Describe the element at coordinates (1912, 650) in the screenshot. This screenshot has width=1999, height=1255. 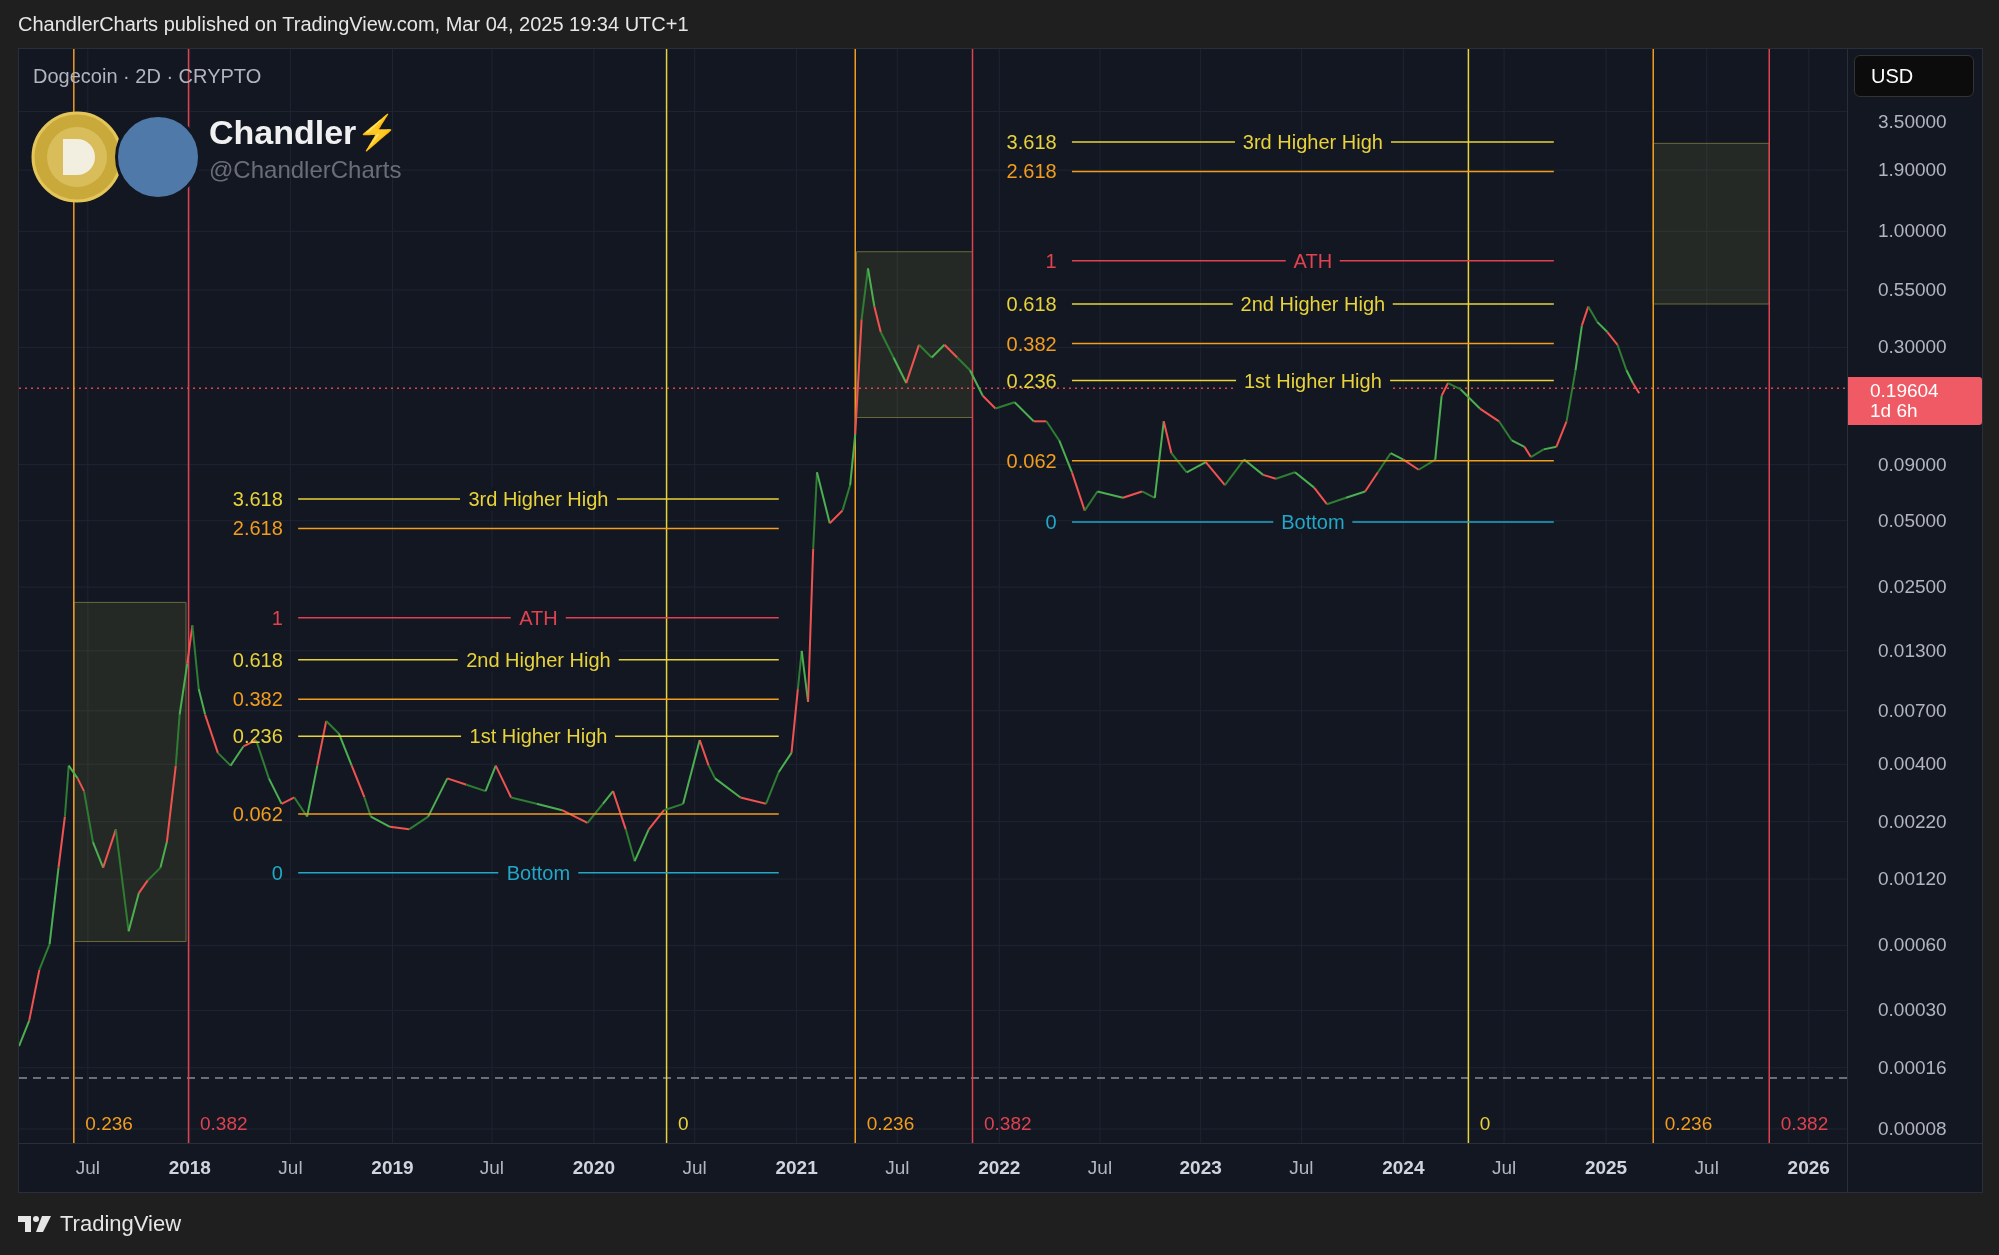
I see `price-tick-label: 0.01300` at that location.